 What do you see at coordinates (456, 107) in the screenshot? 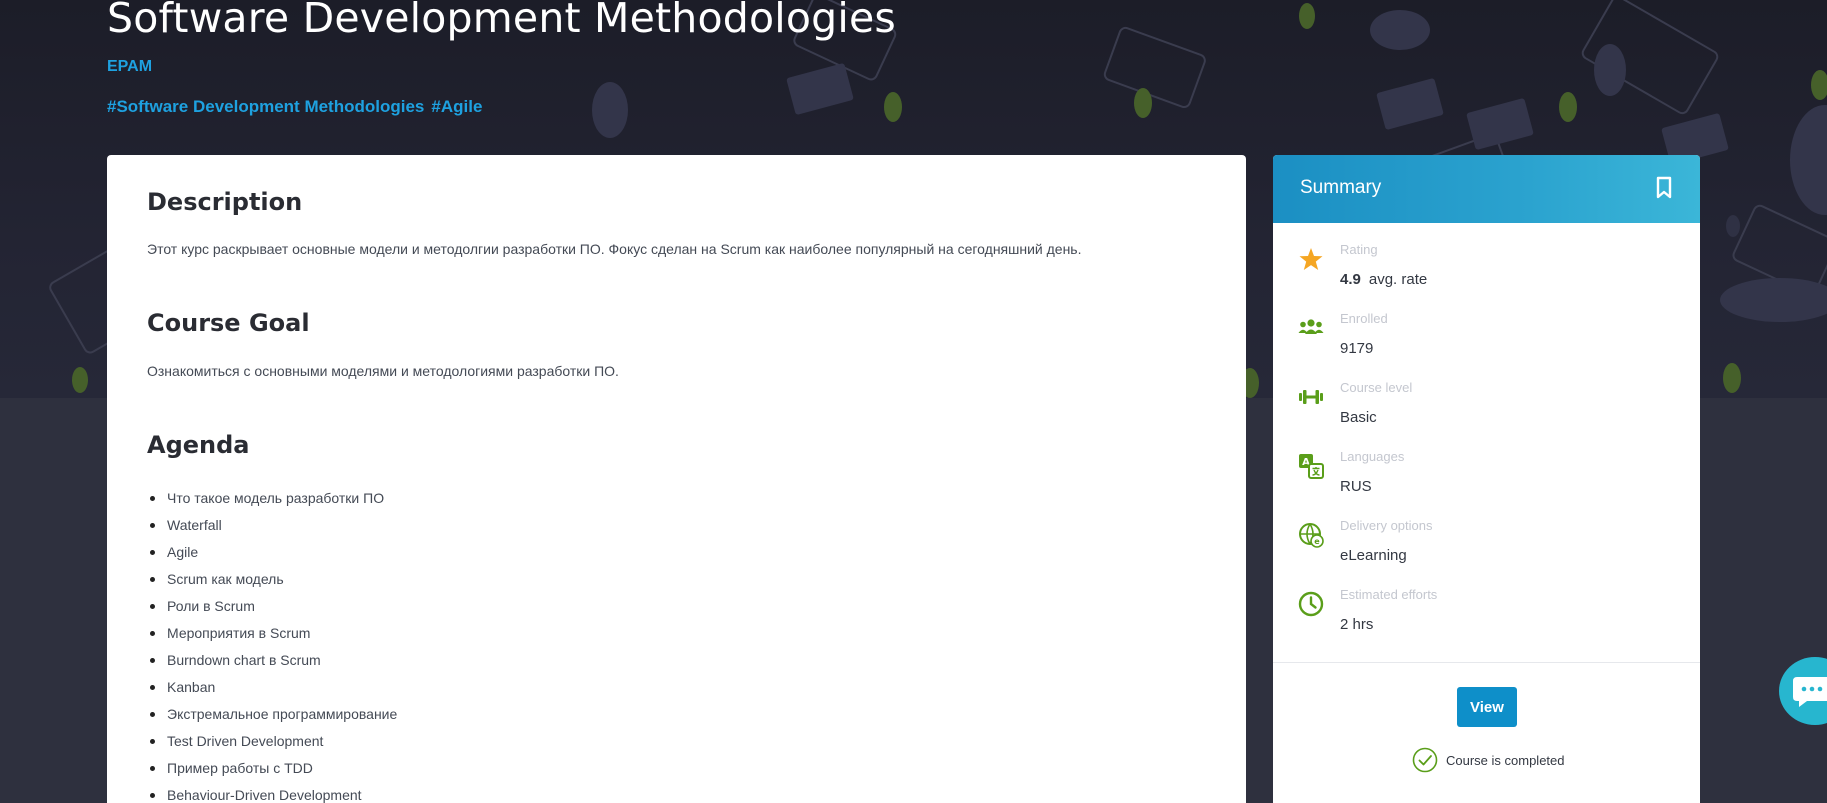
I see `tag-agile: #Agile` at bounding box center [456, 107].